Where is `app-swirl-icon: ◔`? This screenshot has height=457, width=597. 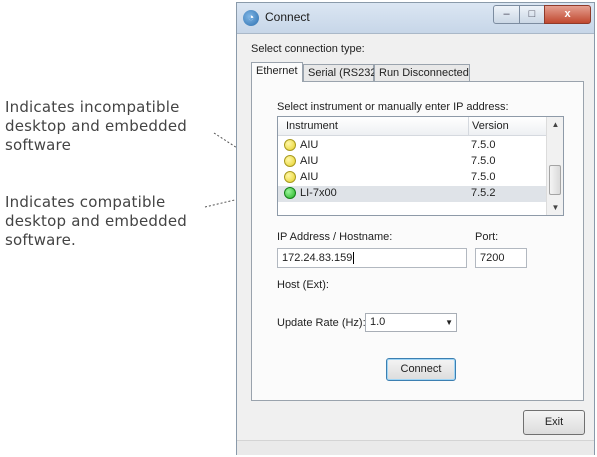 app-swirl-icon: ◔ is located at coordinates (251, 18).